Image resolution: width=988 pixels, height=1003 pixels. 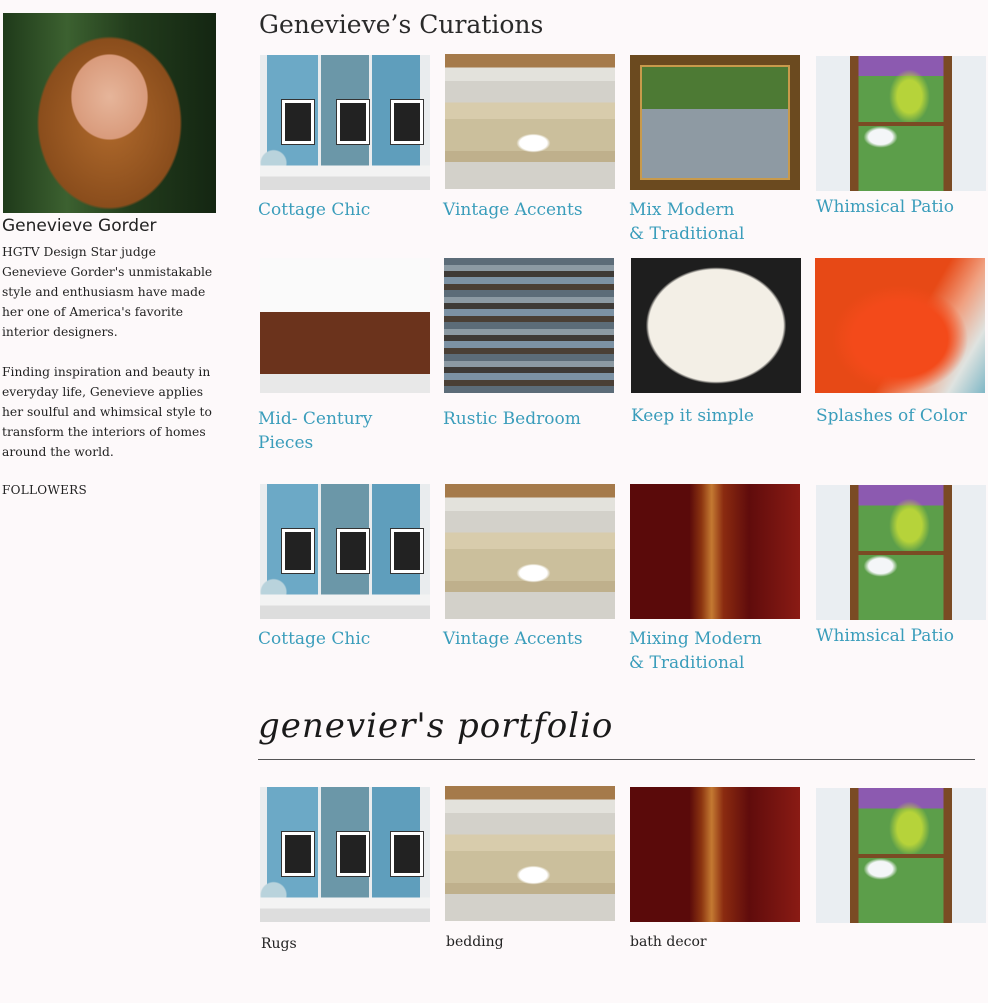 I want to click on page-title: Genevieve’s Curations, so click(x=401, y=24).